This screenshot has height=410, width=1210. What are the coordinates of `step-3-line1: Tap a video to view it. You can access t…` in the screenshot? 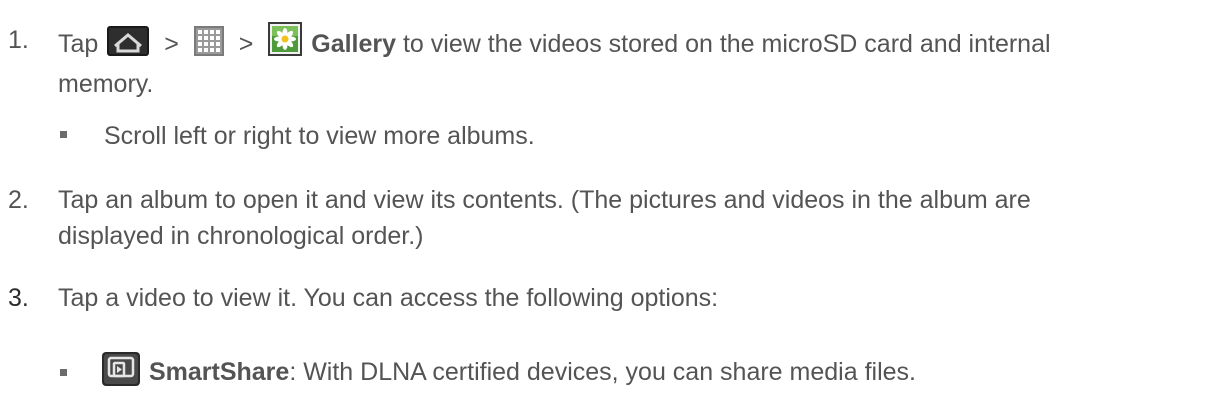 It's located at (388, 298).